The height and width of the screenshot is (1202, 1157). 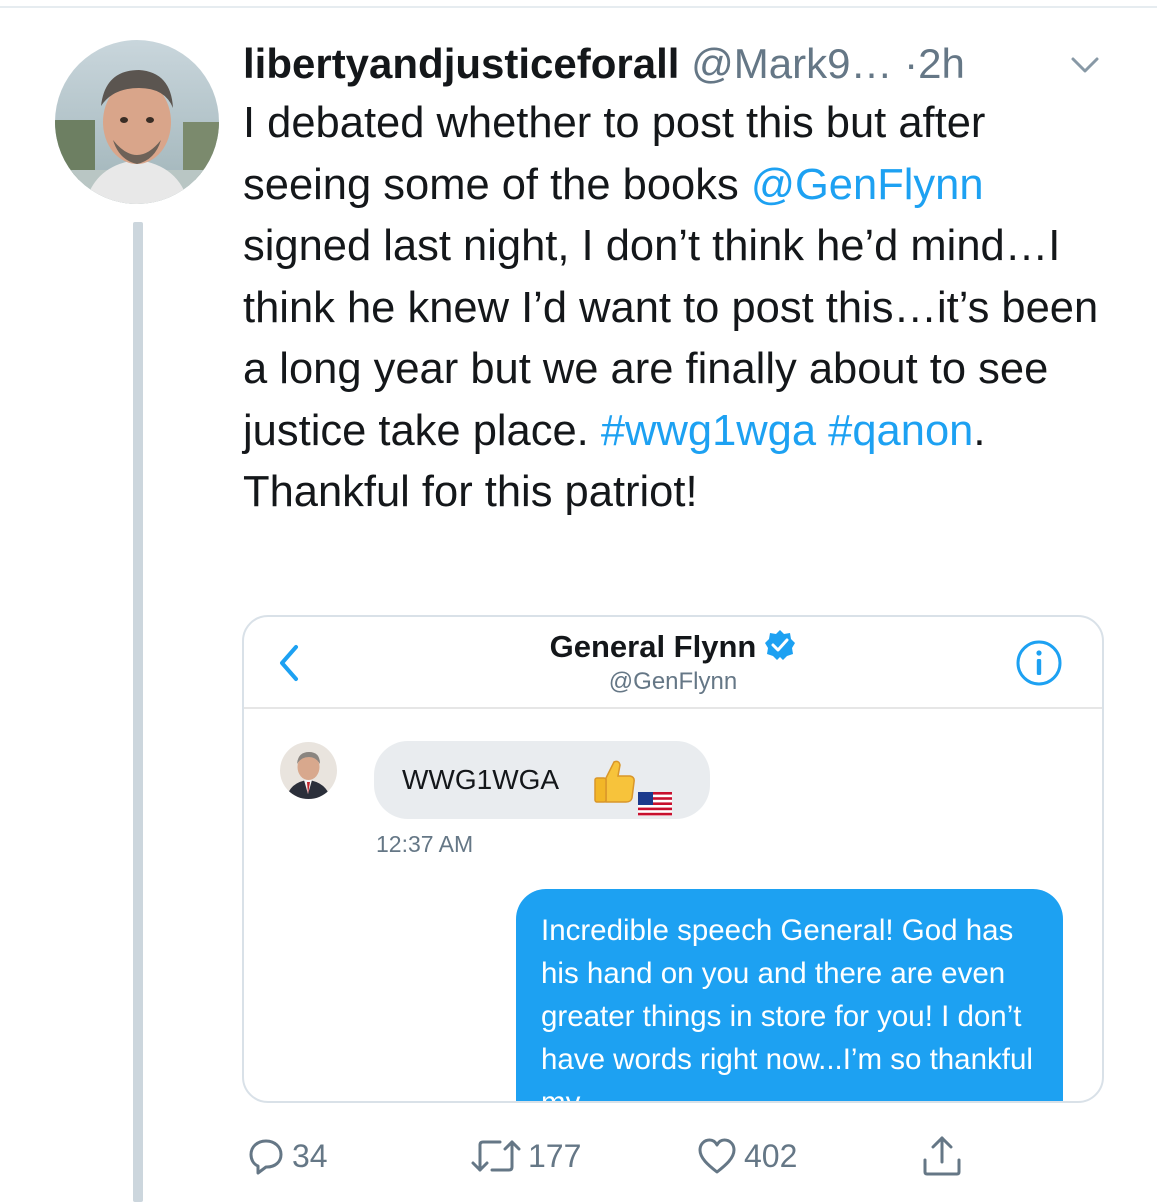 I want to click on user-photo, so click(x=137, y=122).